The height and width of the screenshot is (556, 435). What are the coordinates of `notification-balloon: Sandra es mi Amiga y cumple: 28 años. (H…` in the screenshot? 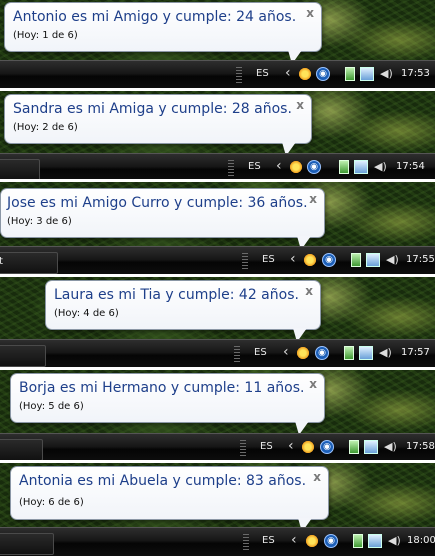 It's located at (158, 119).